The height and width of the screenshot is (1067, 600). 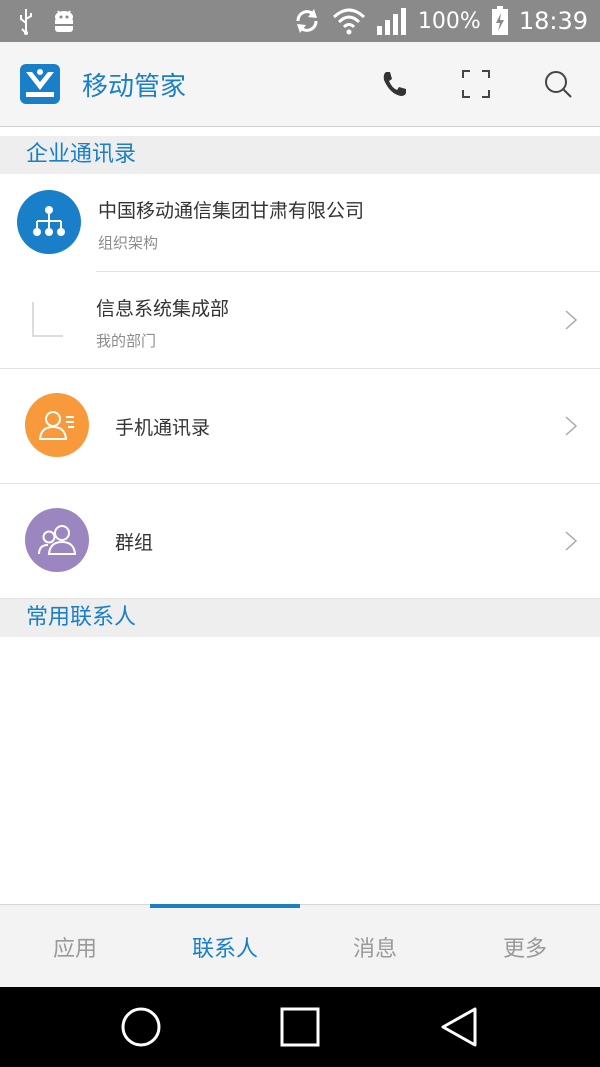 I want to click on system-nav-bar, so click(x=300, y=1027).